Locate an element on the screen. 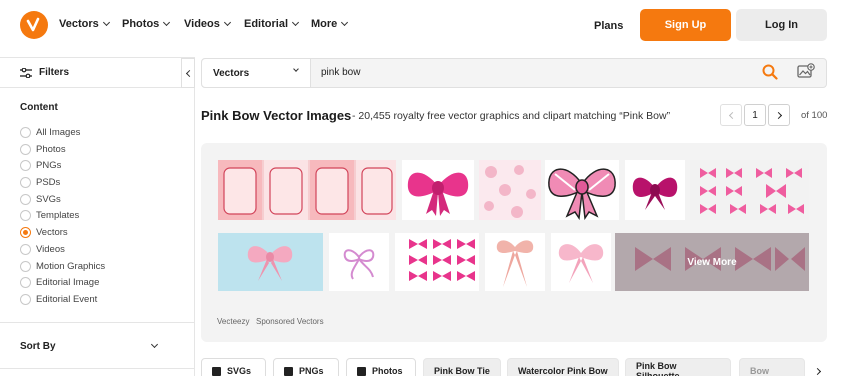 This screenshot has width=855, height=376. chip-bow: Bow is located at coordinates (772, 367).